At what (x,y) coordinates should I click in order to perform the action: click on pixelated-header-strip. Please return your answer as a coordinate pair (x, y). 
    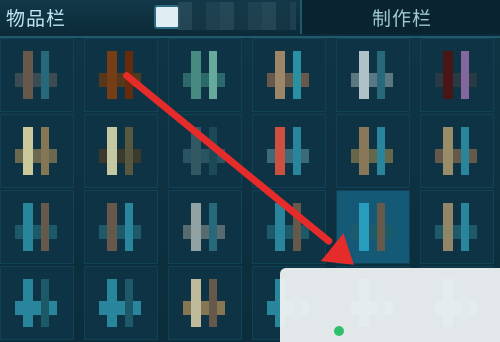
    Looking at the image, I should click on (237, 16).